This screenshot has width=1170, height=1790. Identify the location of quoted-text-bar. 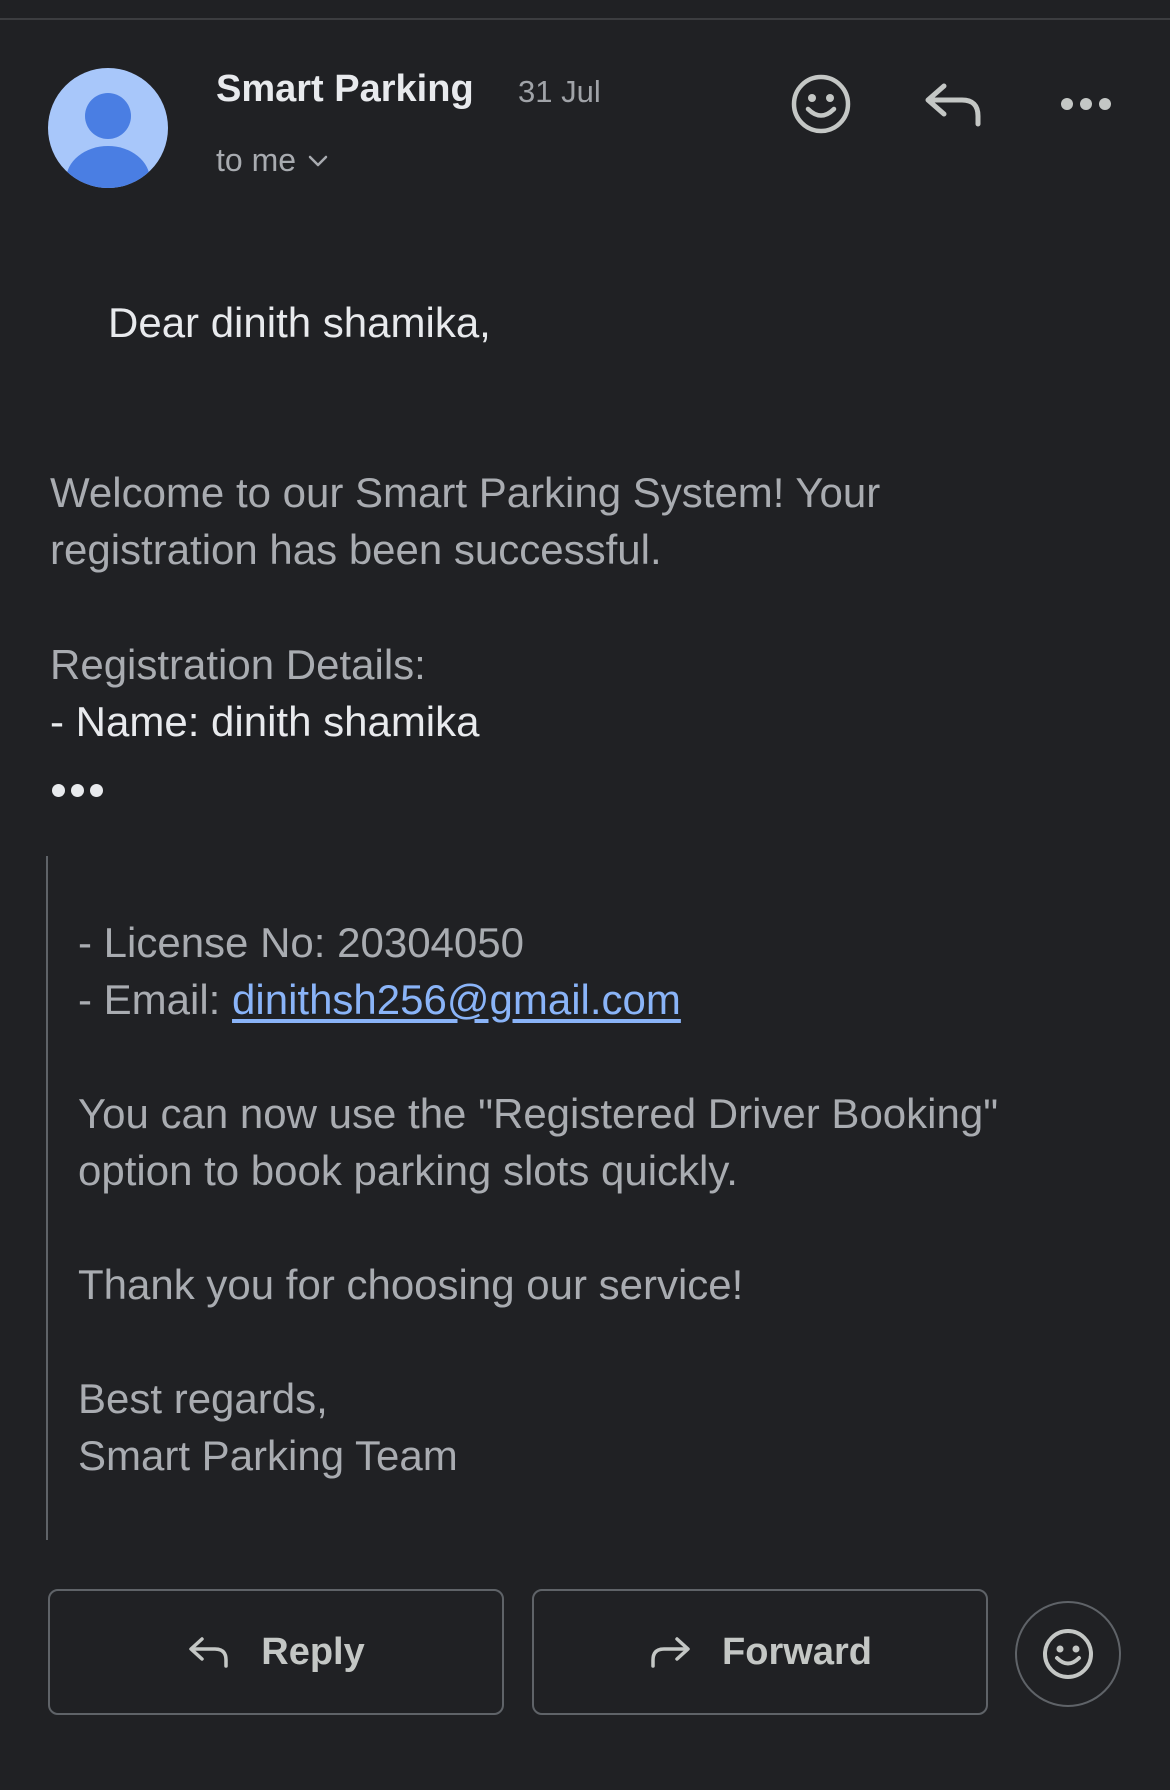
(47, 1198).